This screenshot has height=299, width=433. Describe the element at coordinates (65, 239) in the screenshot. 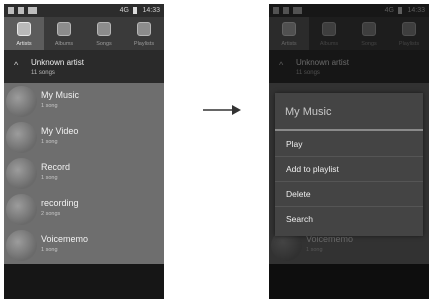

I see `album-name: Voicememo` at that location.